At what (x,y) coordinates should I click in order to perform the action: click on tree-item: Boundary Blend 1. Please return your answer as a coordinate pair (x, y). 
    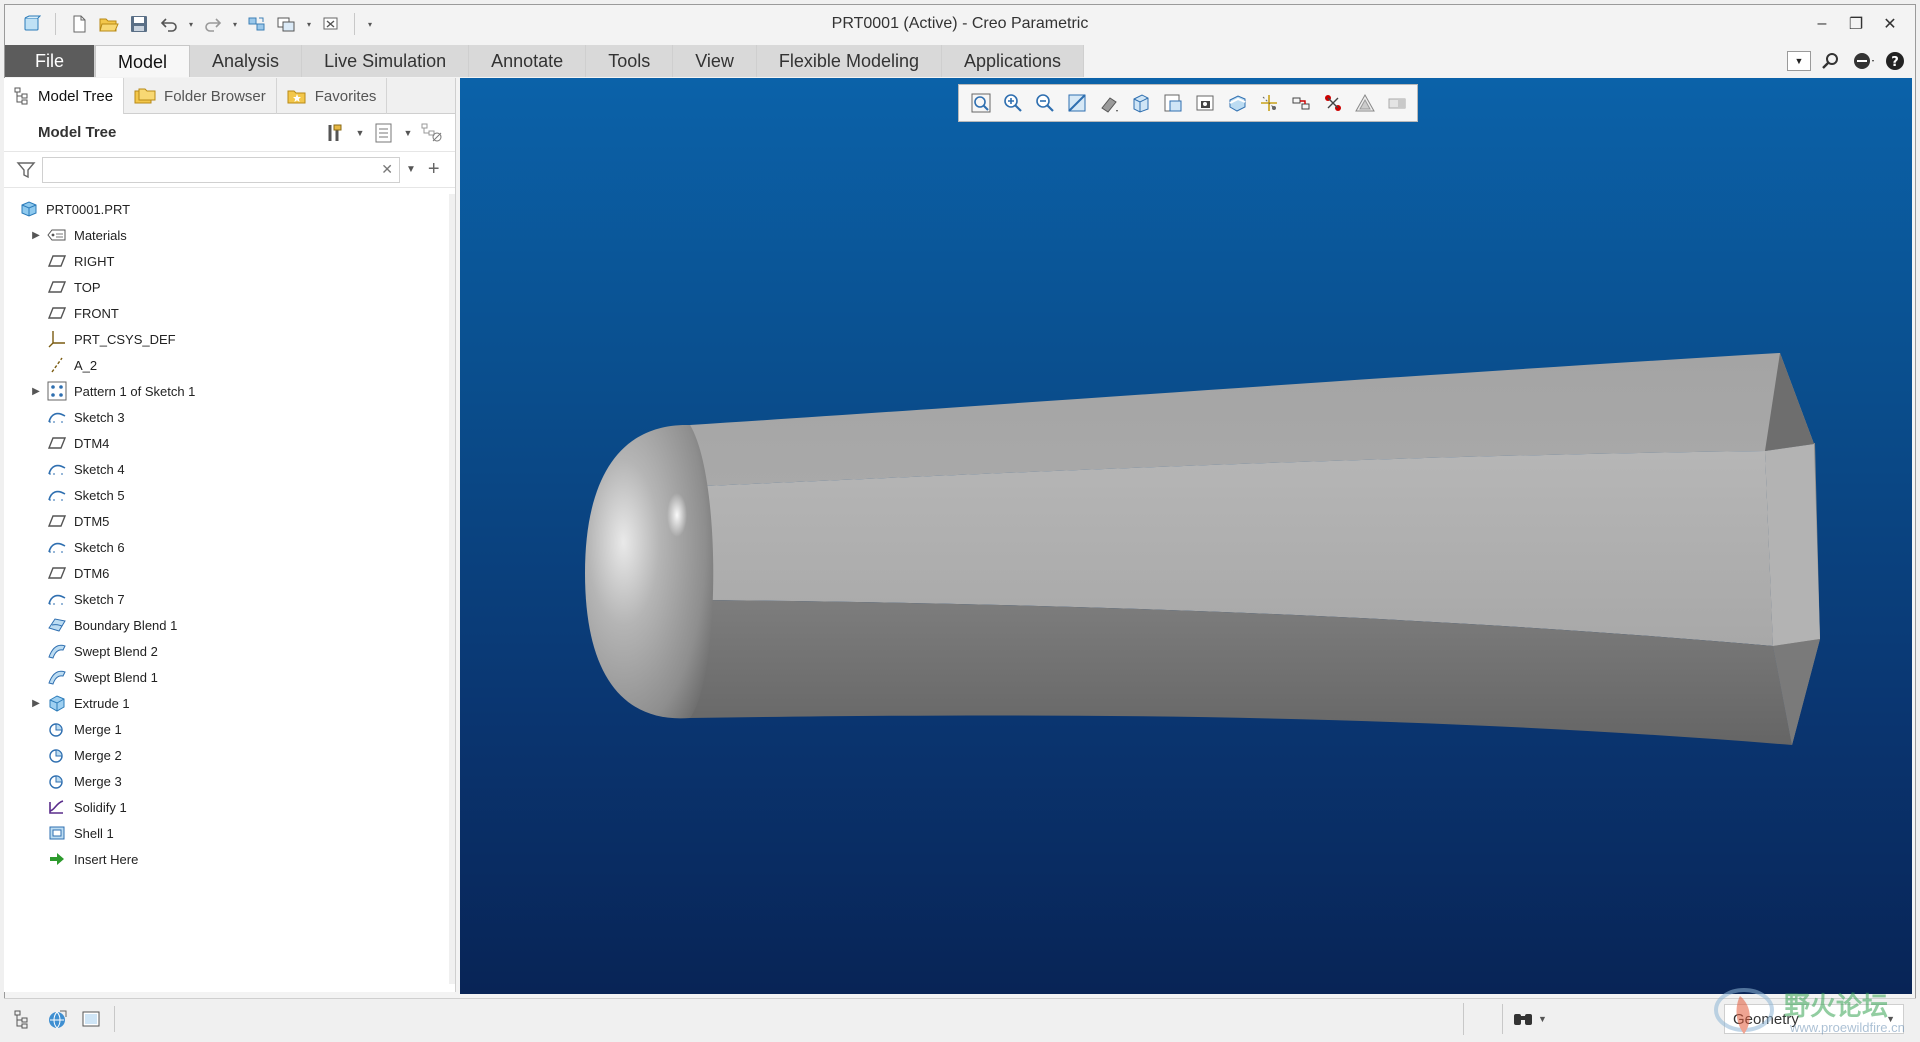
    Looking at the image, I should click on (227, 625).